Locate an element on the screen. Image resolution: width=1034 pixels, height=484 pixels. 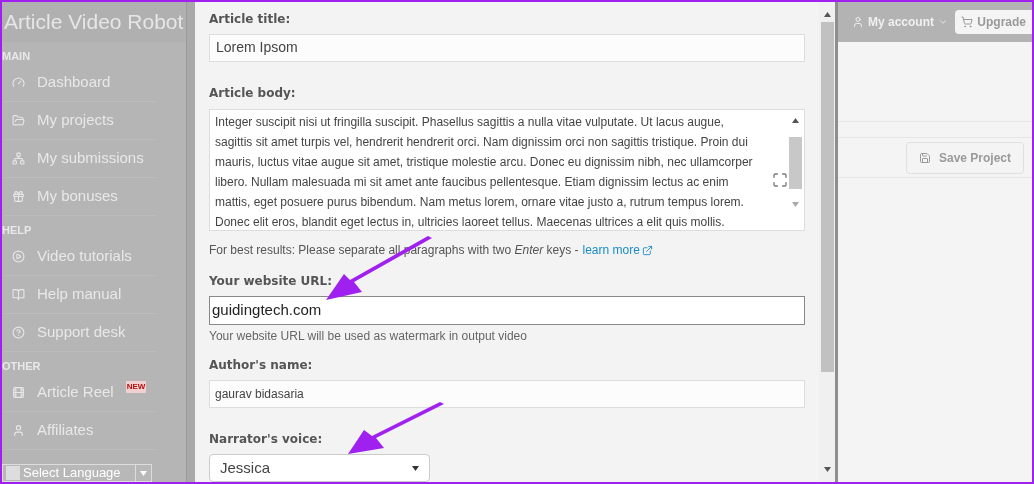
gauge-icon is located at coordinates (18, 82).